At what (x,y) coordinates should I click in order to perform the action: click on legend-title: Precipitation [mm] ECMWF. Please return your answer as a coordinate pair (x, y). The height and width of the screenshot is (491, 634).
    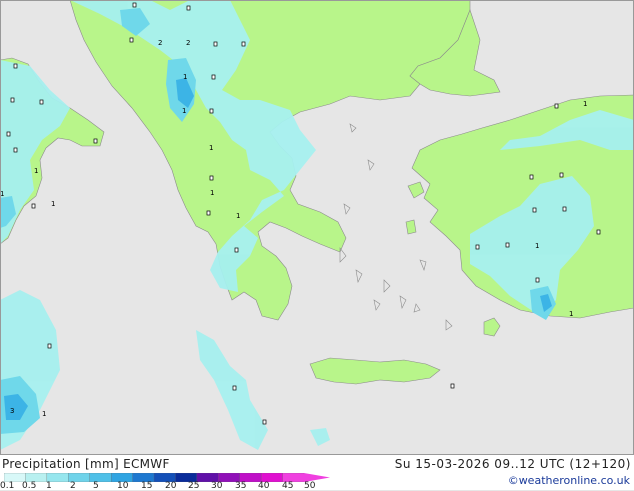
    Looking at the image, I should click on (86, 464).